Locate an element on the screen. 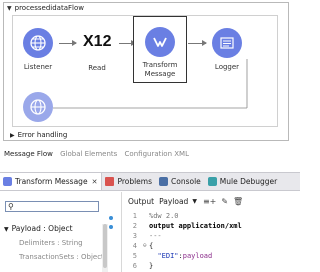  flow-header: ▼ processedidataFlow is located at coordinates (146, 8).